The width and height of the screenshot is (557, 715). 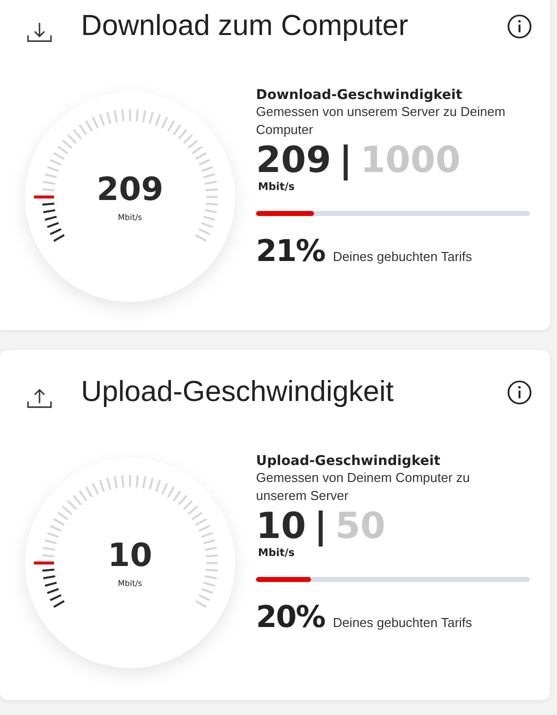 What do you see at coordinates (360, 95) in the screenshot?
I see `speed-heading: Download-Geschwindigkeit` at bounding box center [360, 95].